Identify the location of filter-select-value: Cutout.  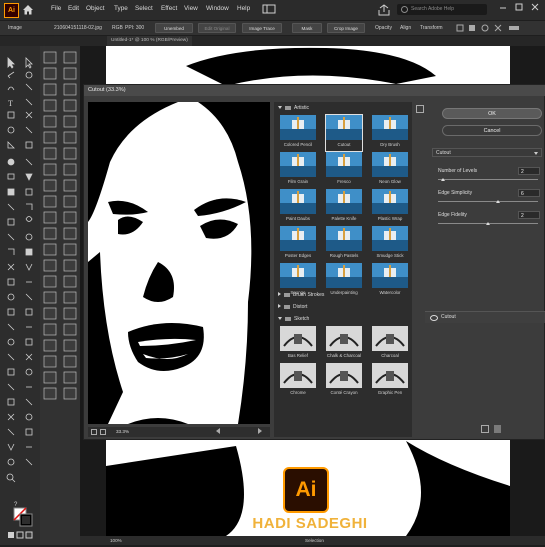
(443, 153).